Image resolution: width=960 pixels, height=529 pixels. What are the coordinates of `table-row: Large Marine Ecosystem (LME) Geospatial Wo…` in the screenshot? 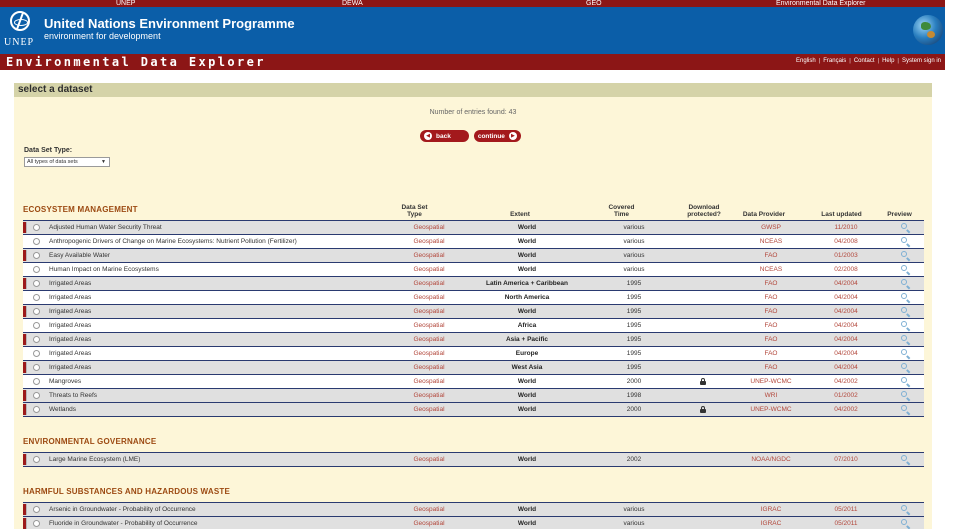 It's located at (473, 460).